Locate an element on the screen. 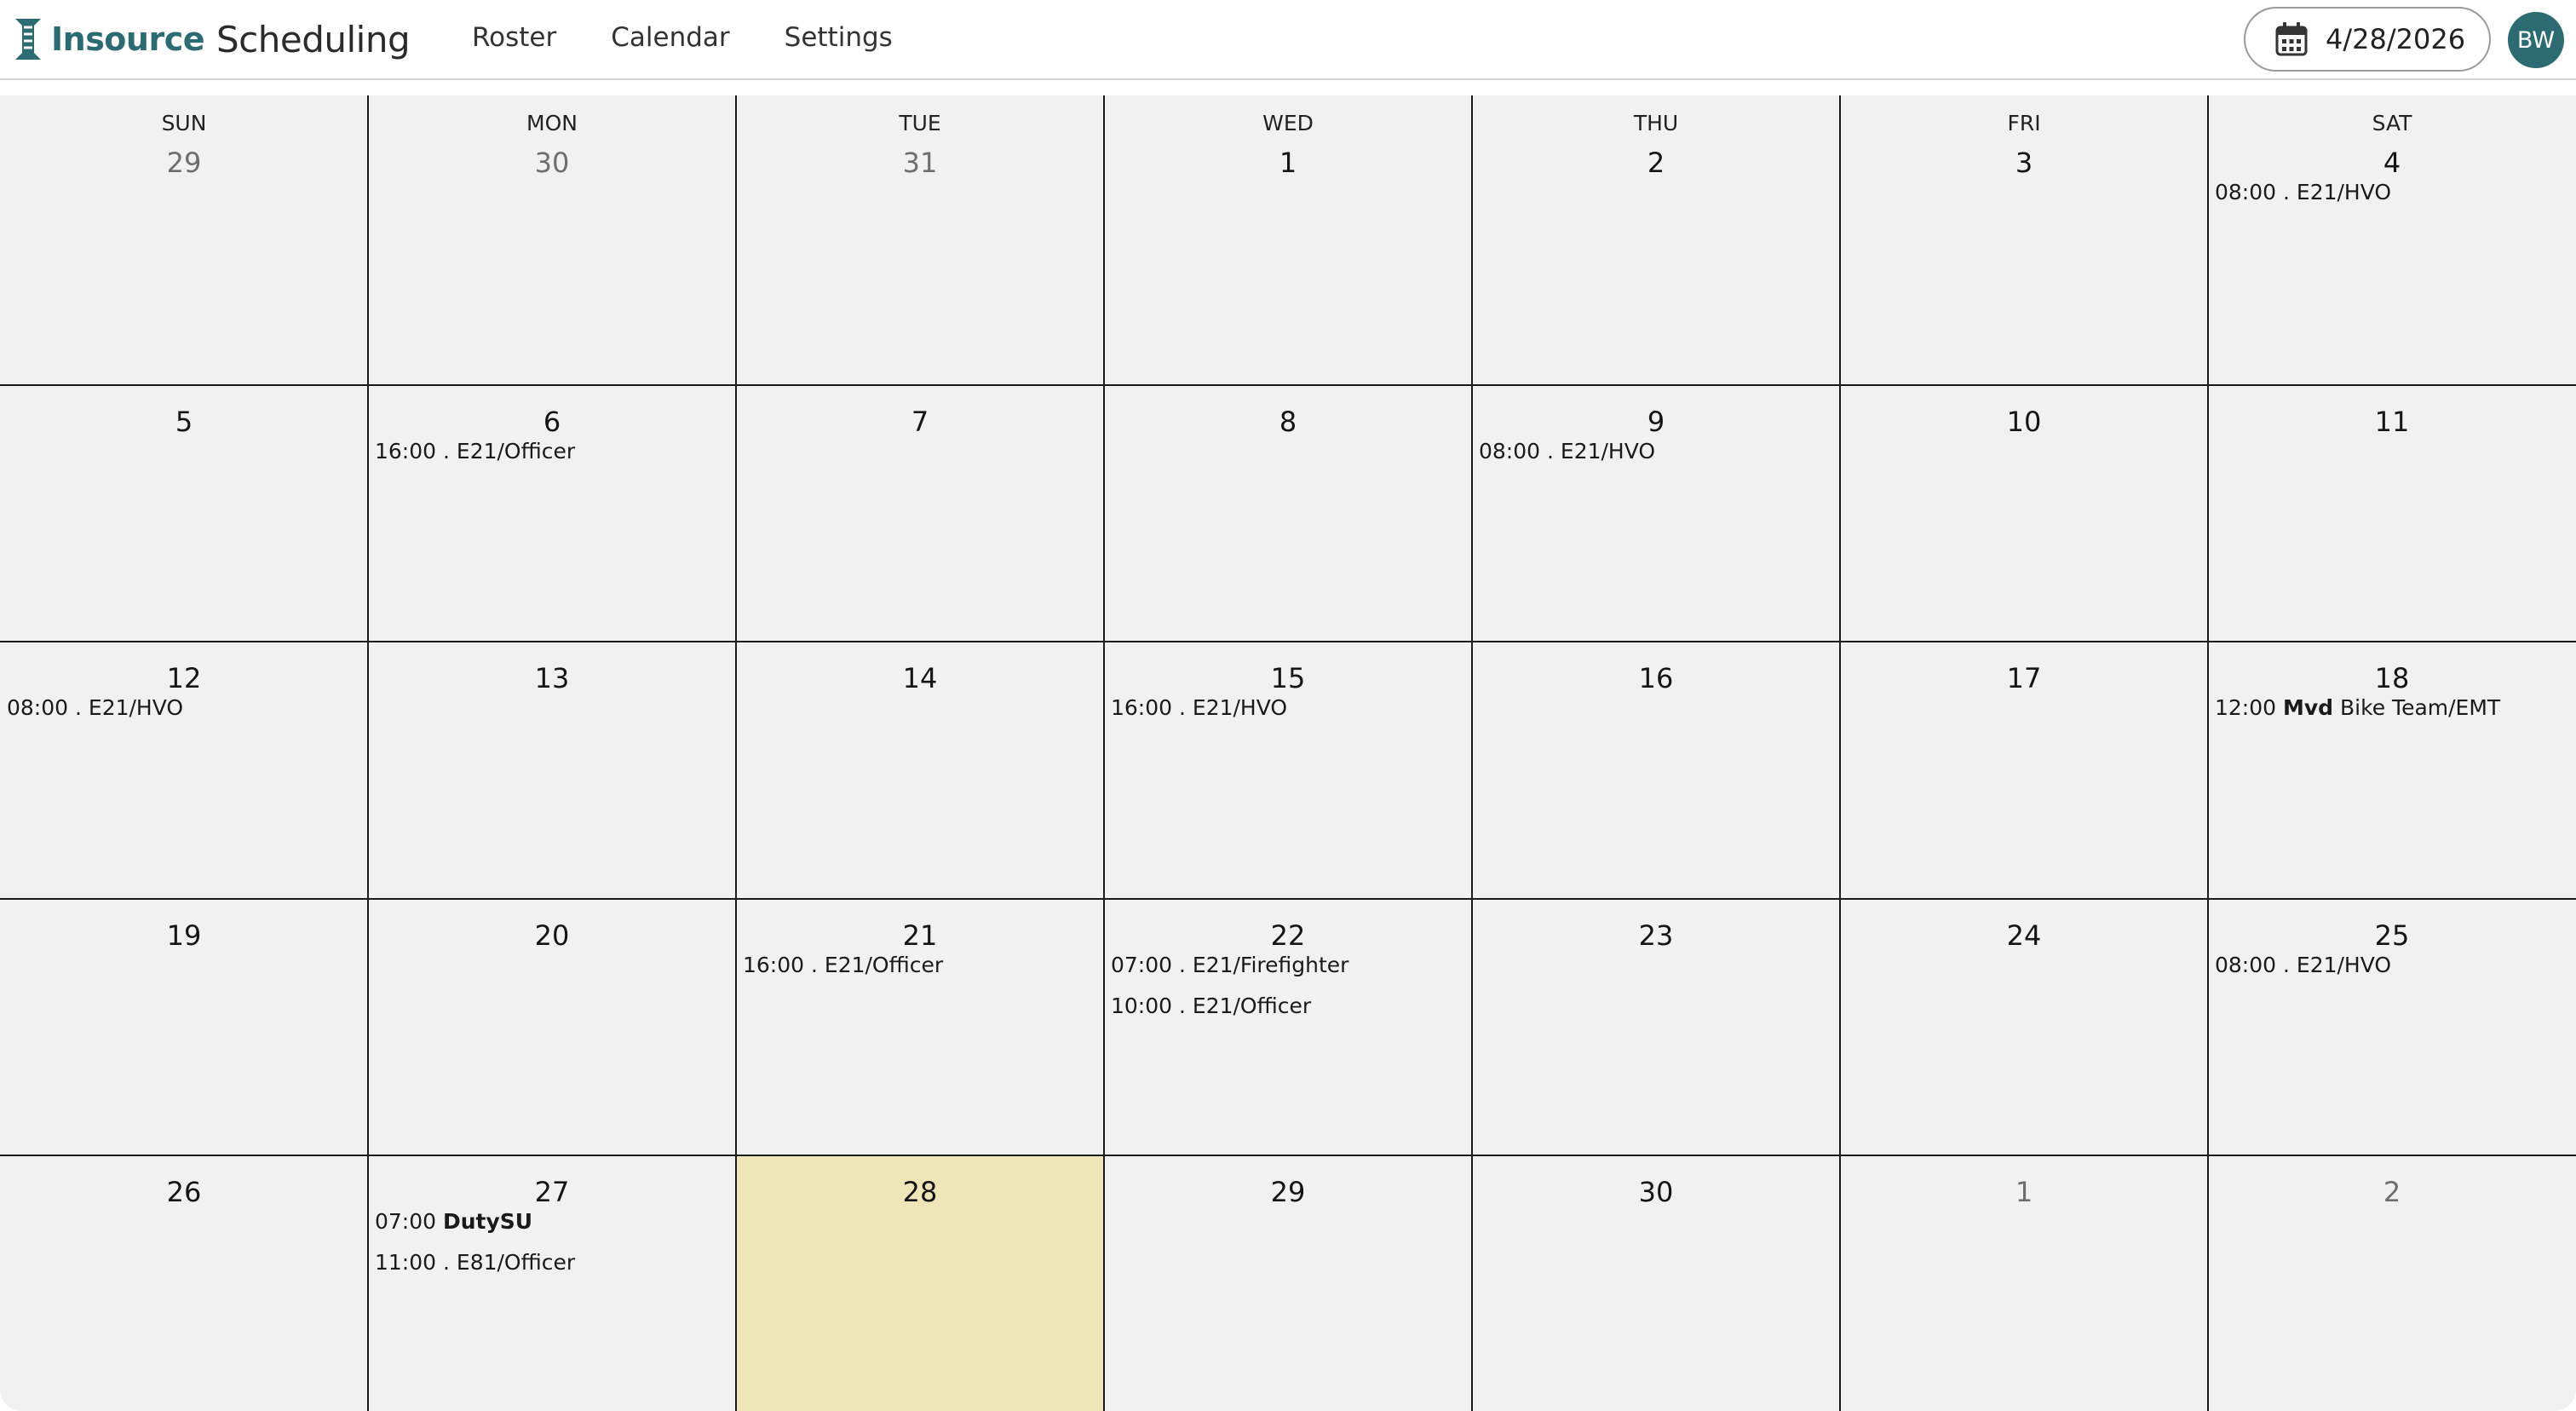 This screenshot has width=2576, height=1411. event-list: 12:00 Mvd Bike Team/EMT is located at coordinates (2393, 708).